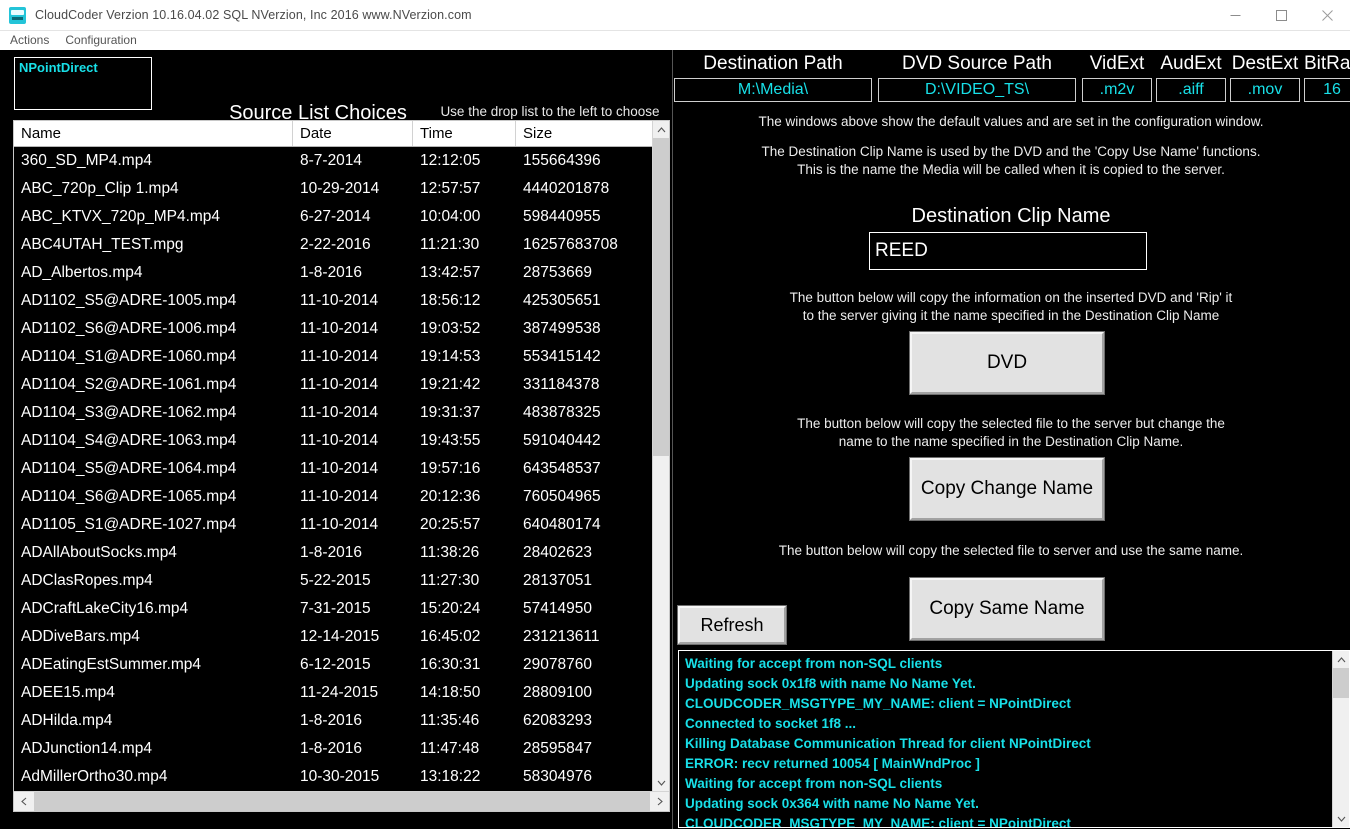 The height and width of the screenshot is (829, 1350). I want to click on menu-bar: Actions Configuration, so click(675, 40).